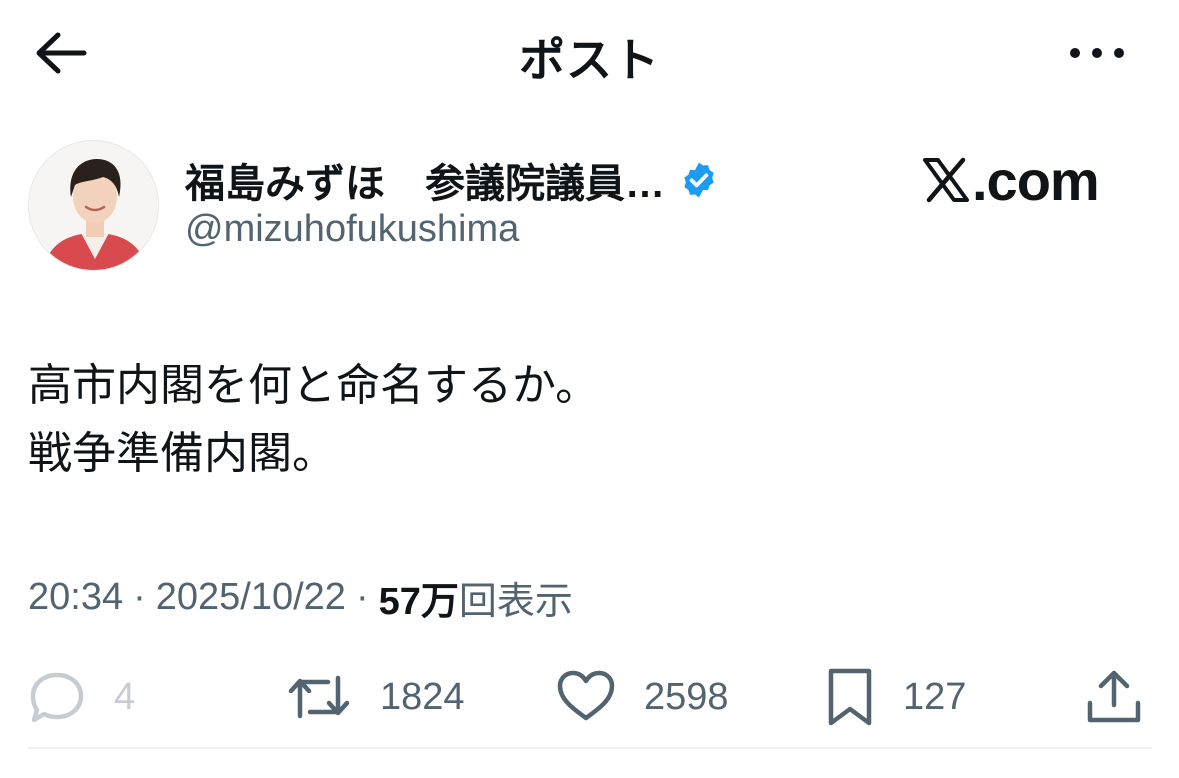 This screenshot has width=1179, height=778. Describe the element at coordinates (590, 748) in the screenshot. I see `divider` at that location.